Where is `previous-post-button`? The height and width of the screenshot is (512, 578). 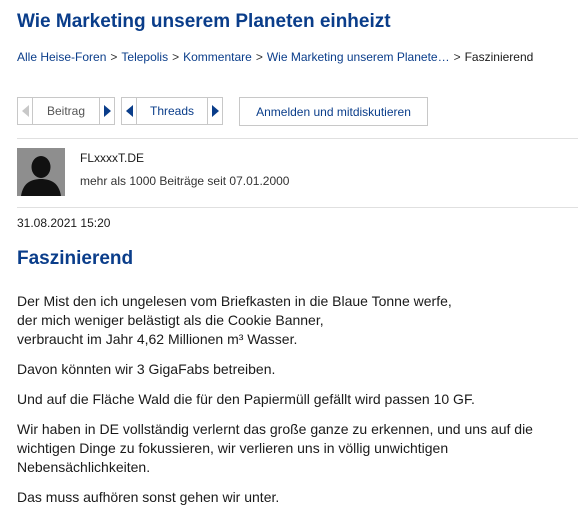
previous-post-button is located at coordinates (25, 111).